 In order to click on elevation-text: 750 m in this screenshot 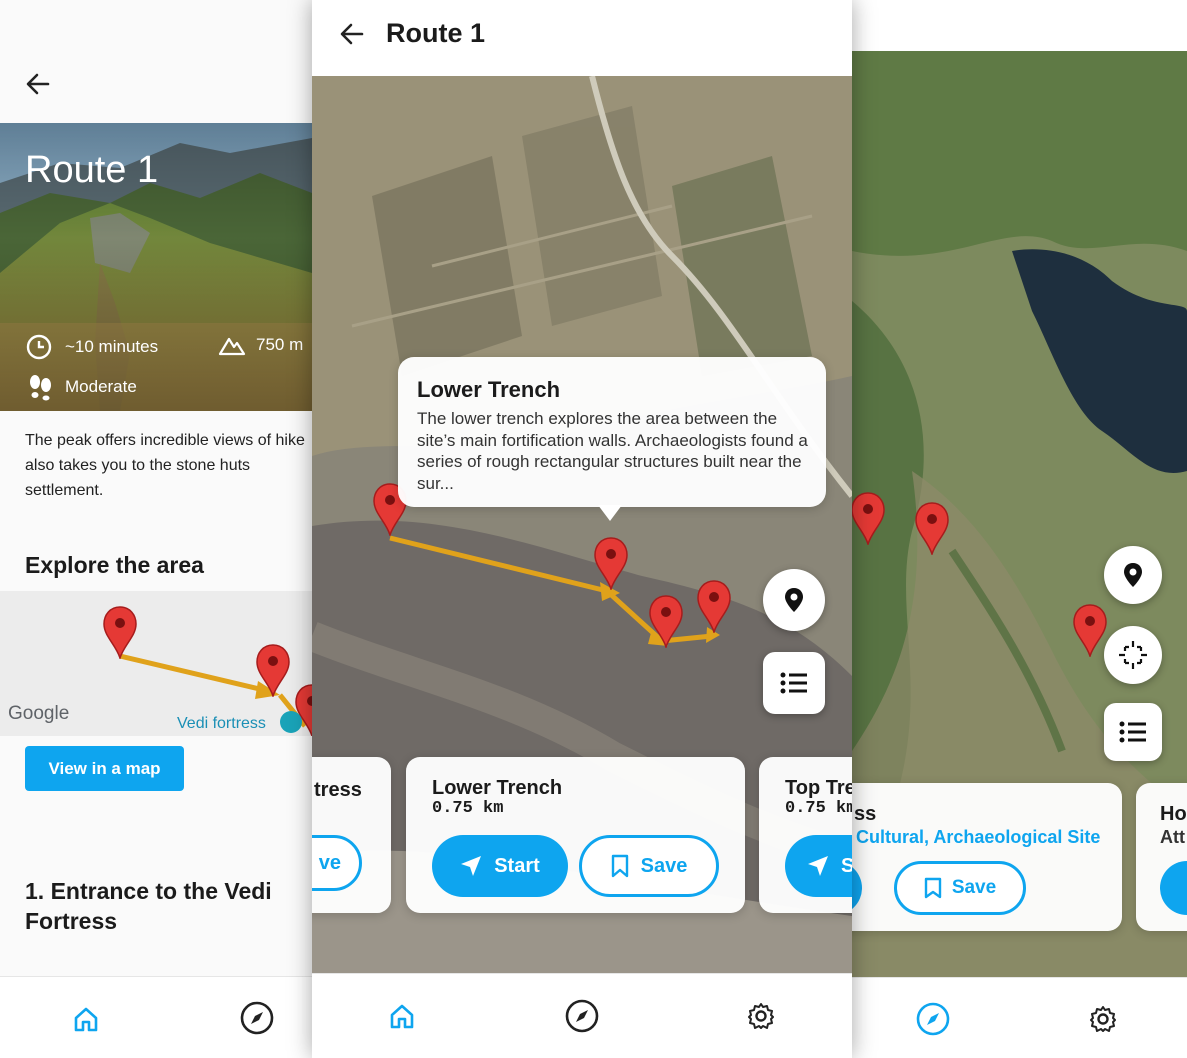, I will do `click(280, 344)`.